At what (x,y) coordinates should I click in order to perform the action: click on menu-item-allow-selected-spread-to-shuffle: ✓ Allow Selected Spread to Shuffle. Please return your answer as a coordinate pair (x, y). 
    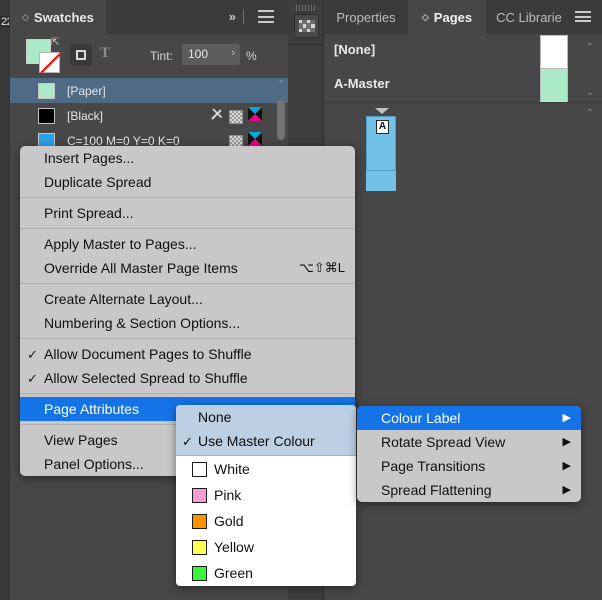
    Looking at the image, I should click on (187, 378).